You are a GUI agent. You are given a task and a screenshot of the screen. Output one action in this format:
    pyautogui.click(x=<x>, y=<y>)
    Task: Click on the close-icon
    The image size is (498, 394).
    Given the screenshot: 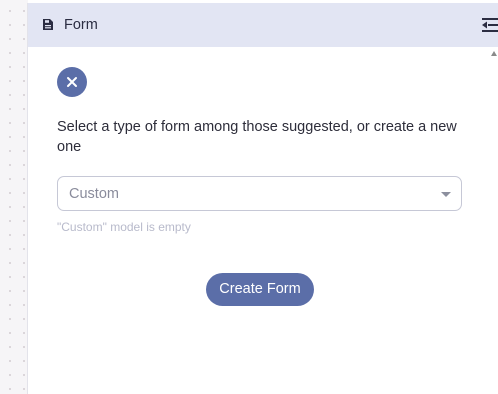 What is the action you would take?
    pyautogui.click(x=72, y=82)
    